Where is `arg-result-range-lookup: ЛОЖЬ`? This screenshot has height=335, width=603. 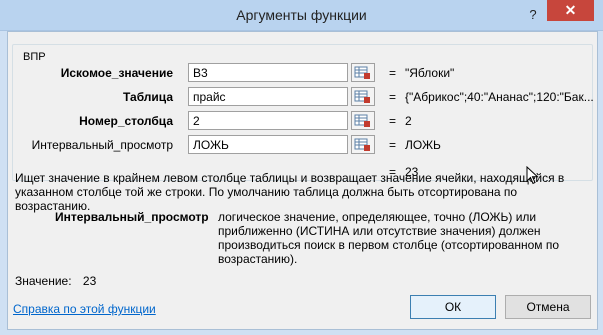
arg-result-range-lookup: ЛОЖЬ is located at coordinates (423, 145).